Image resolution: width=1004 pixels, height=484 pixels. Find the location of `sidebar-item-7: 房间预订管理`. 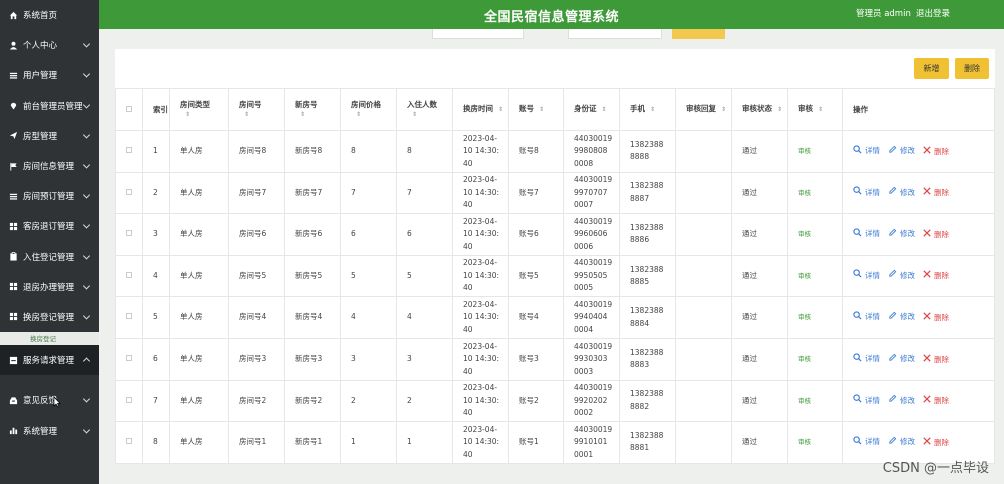

sidebar-item-7: 房间预订管理 is located at coordinates (49, 196).